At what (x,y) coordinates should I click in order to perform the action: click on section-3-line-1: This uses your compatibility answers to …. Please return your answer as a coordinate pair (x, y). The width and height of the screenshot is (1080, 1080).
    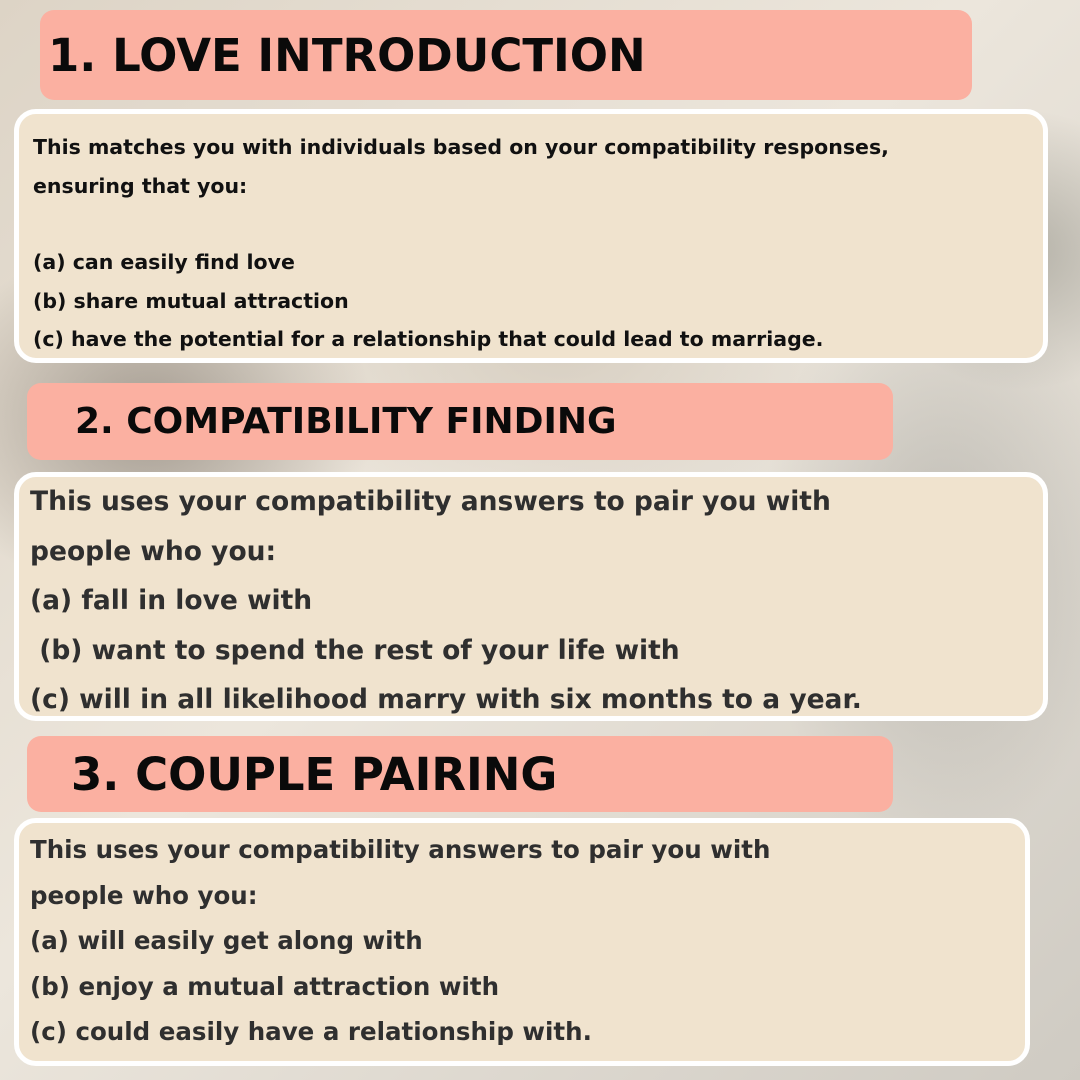
    Looking at the image, I should click on (400, 849).